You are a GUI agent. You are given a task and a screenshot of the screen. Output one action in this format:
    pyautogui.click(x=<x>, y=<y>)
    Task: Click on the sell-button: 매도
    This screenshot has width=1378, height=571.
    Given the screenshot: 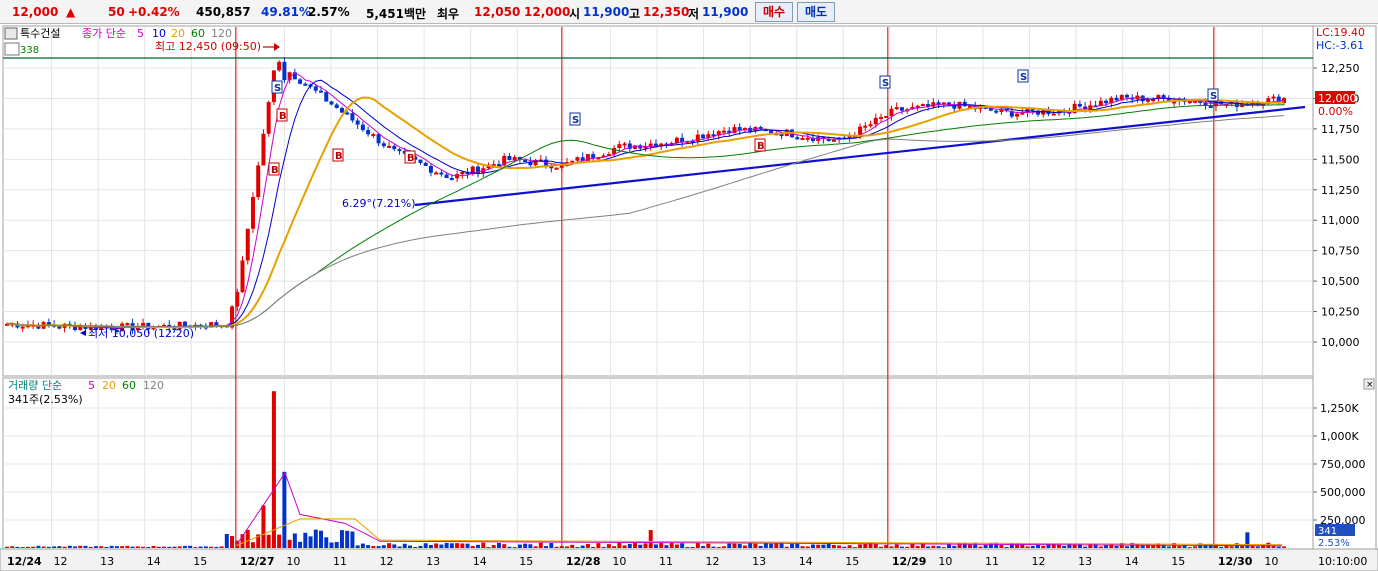 What is the action you would take?
    pyautogui.click(x=816, y=12)
    